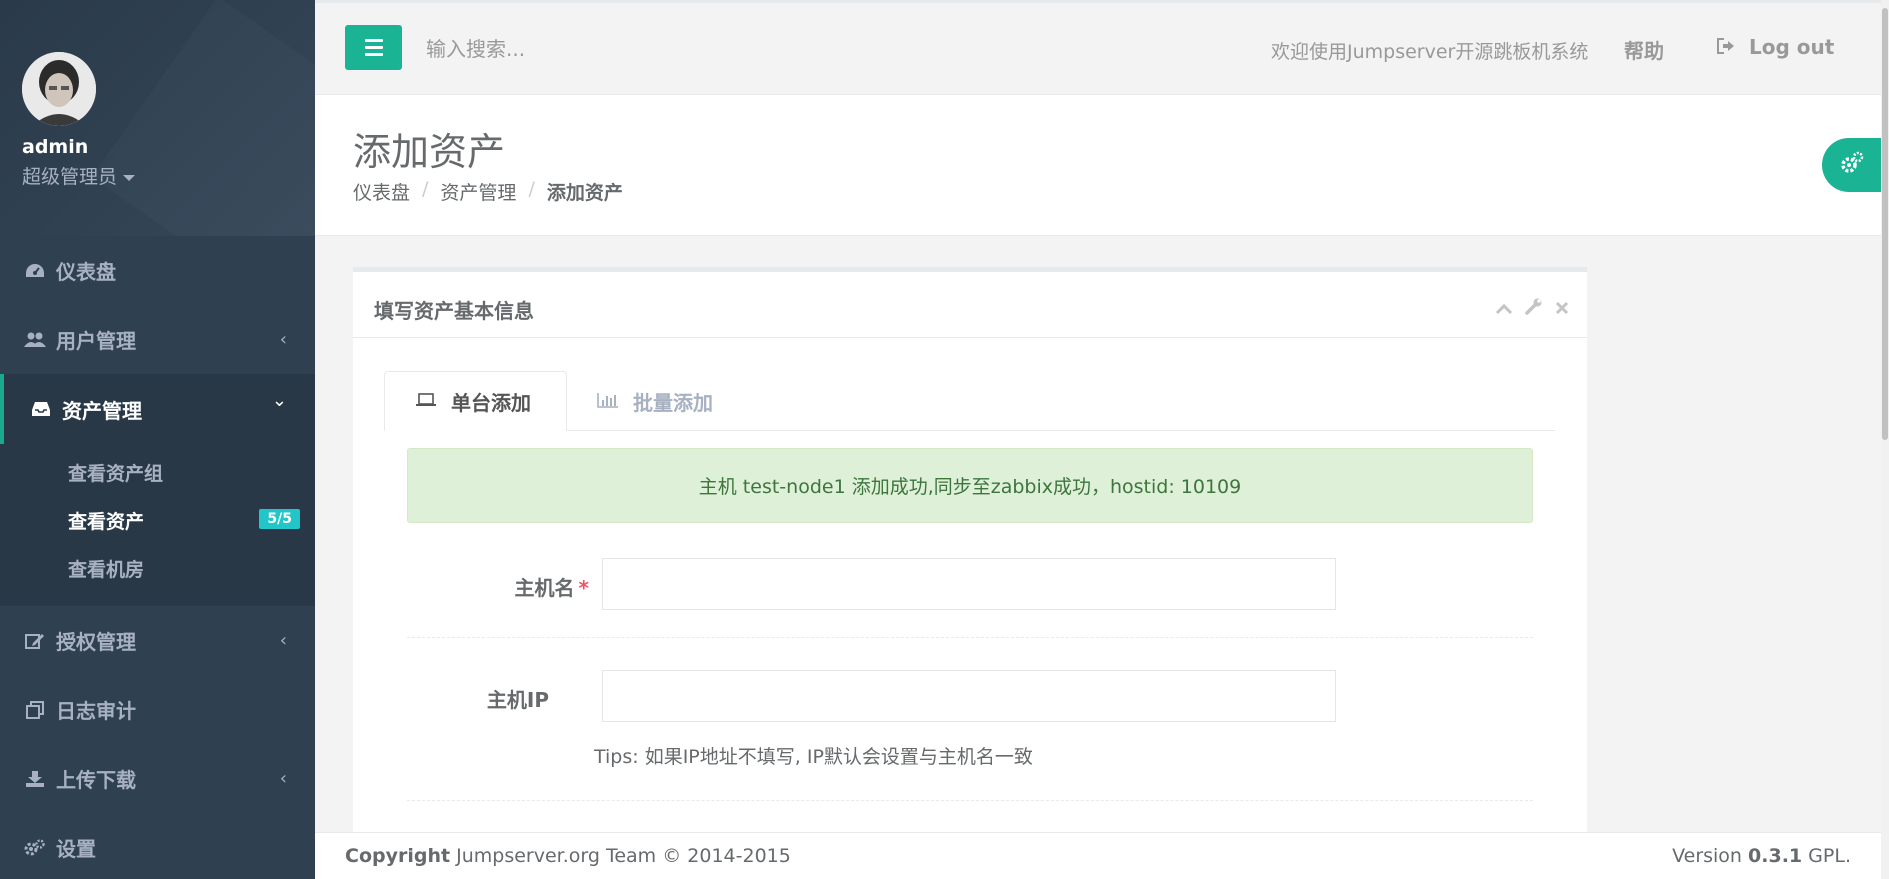  I want to click on sidebar-item-label: 仪表盘, so click(86, 272).